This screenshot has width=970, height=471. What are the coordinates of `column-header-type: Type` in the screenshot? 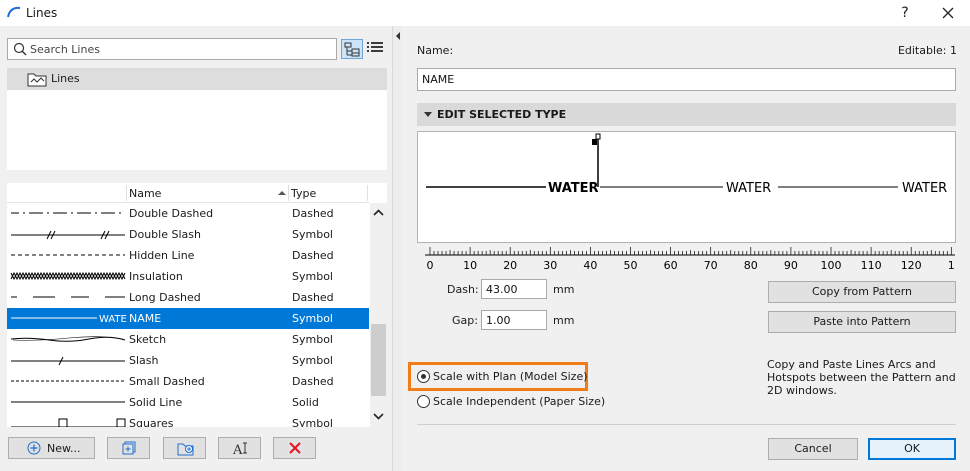 It's located at (303, 193).